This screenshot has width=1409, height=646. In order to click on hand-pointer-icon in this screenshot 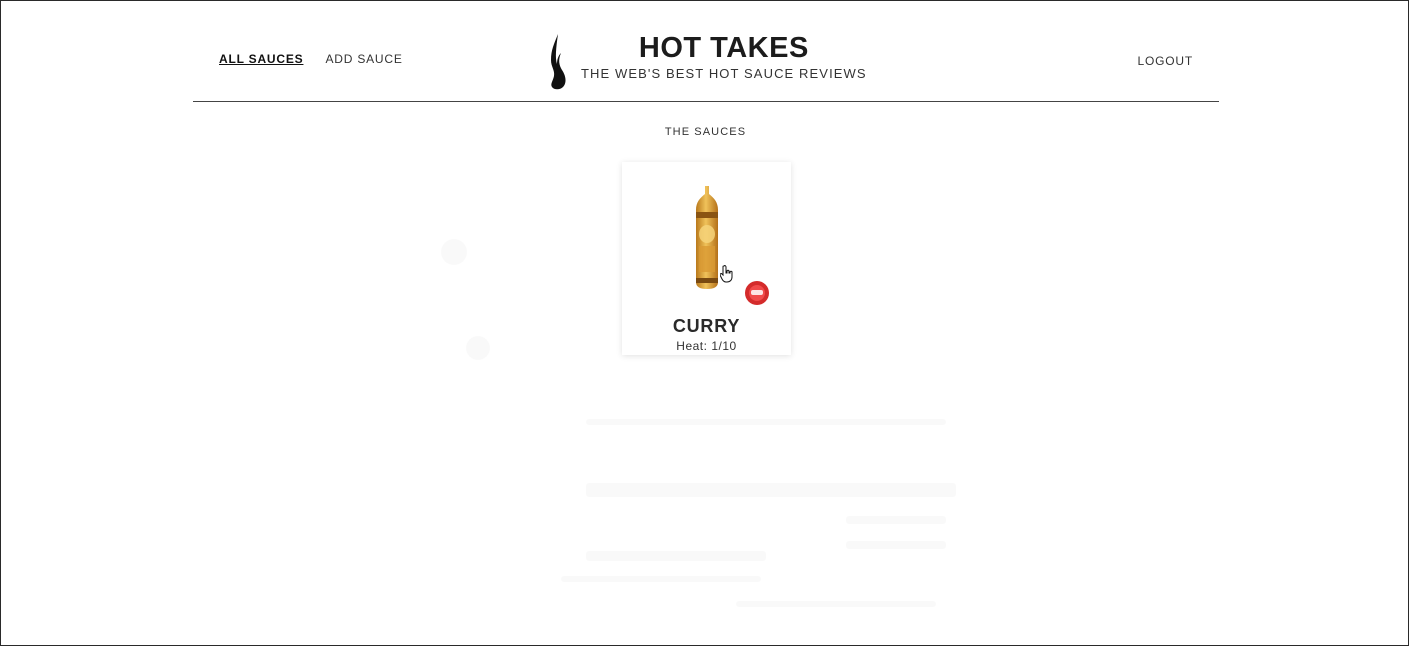, I will do `click(726, 274)`.